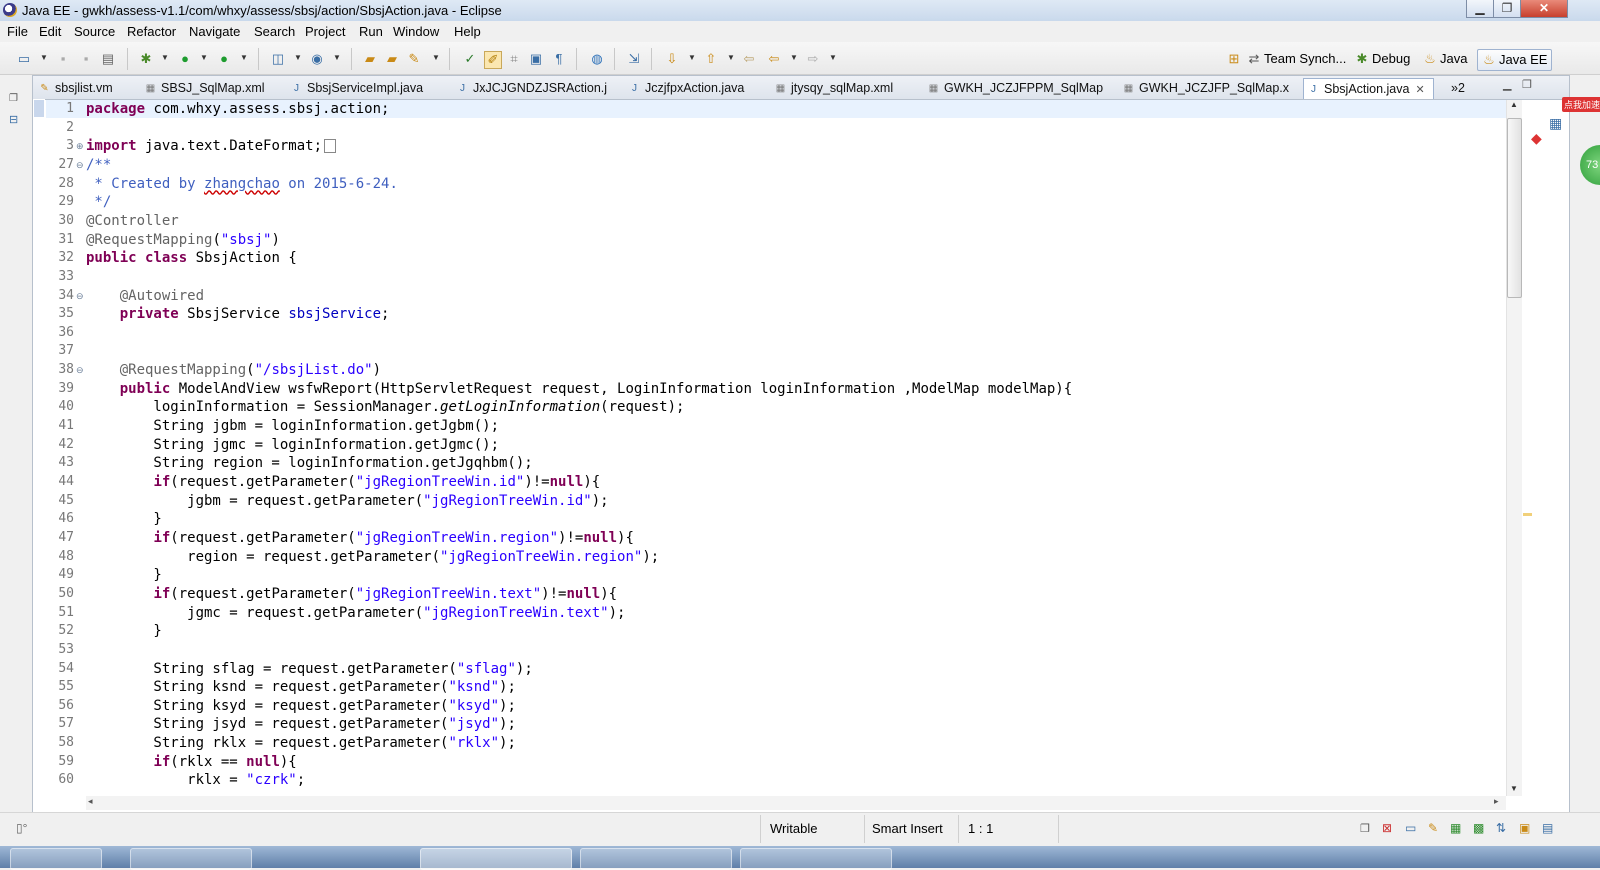 This screenshot has width=1600, height=870. Describe the element at coordinates (98, 165) in the screenshot. I see `code-line: /**` at that location.